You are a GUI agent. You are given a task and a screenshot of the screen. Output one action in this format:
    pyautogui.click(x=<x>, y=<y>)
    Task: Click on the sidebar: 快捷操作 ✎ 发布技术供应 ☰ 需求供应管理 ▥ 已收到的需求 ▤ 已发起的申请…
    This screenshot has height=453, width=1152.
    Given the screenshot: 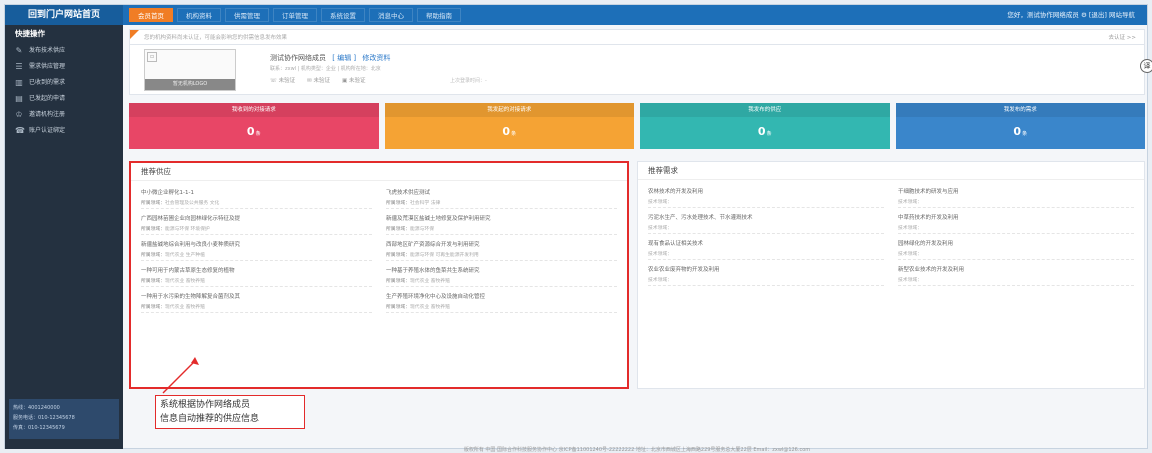 What is the action you would take?
    pyautogui.click(x=64, y=237)
    